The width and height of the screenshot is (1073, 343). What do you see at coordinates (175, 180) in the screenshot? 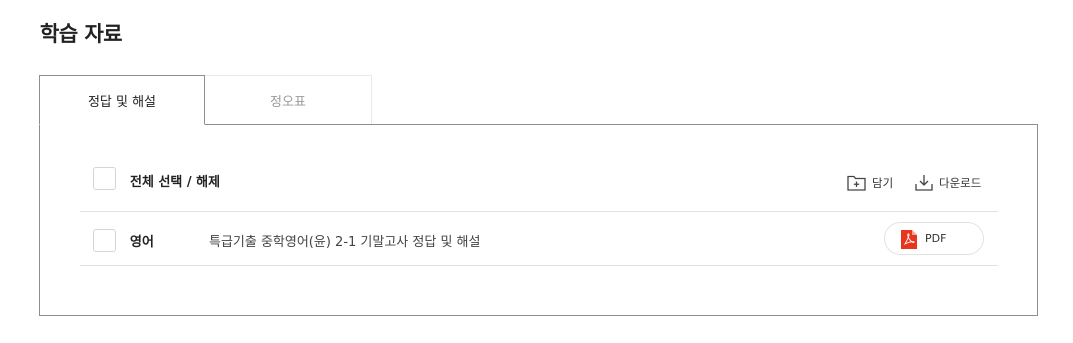
I see `select-all-label: 전체 선택 / 해제` at bounding box center [175, 180].